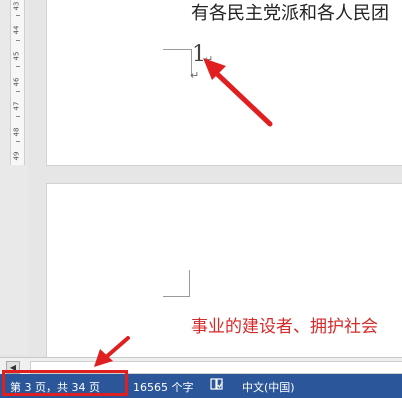  Describe the element at coordinates (112, 351) in the screenshot. I see `annotation-arrow-bottom` at that location.